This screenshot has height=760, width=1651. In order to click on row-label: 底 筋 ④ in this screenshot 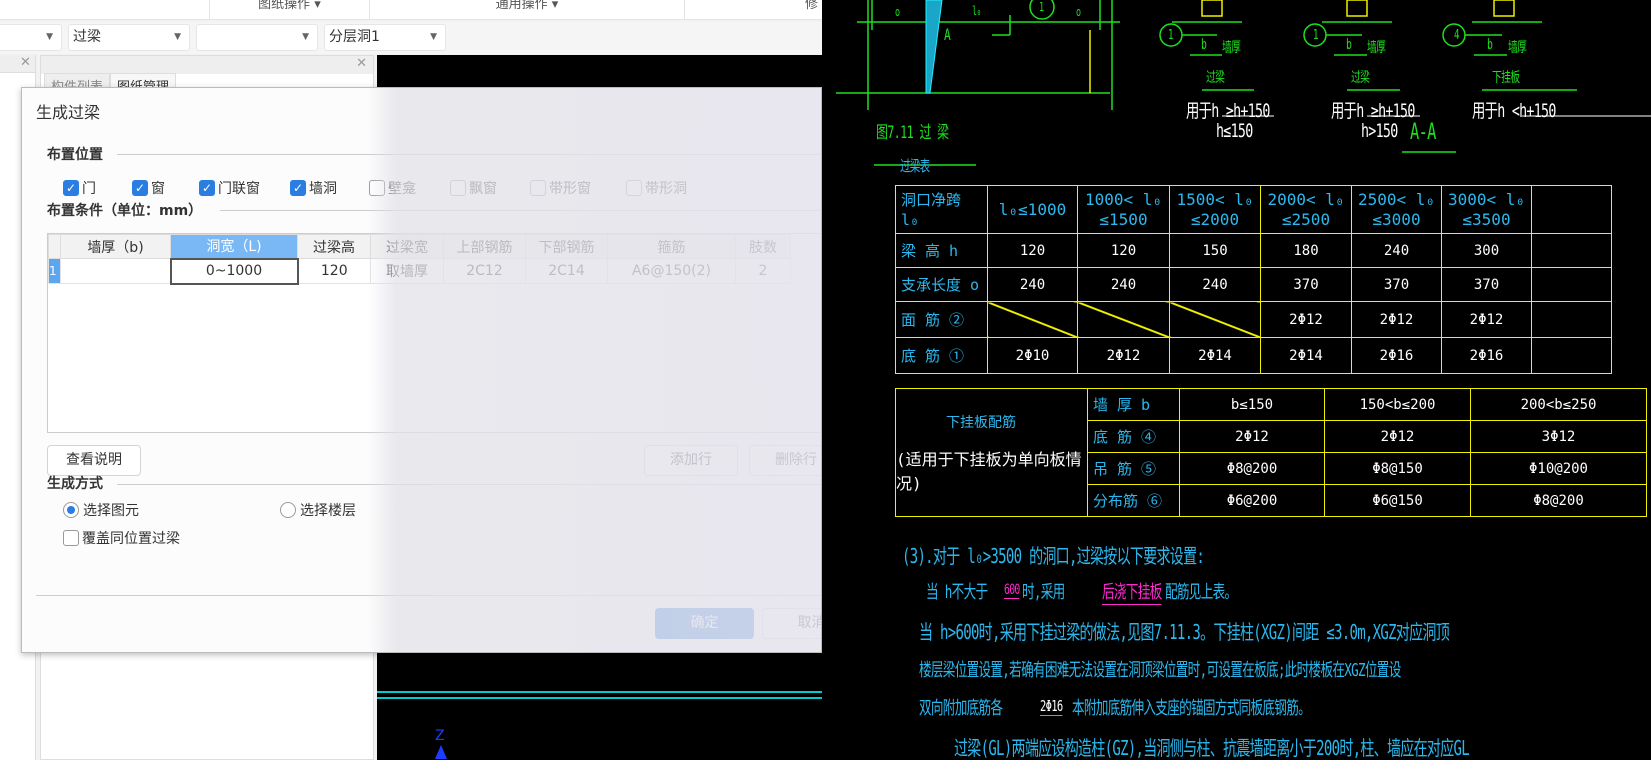, I will do `click(1133, 436)`.